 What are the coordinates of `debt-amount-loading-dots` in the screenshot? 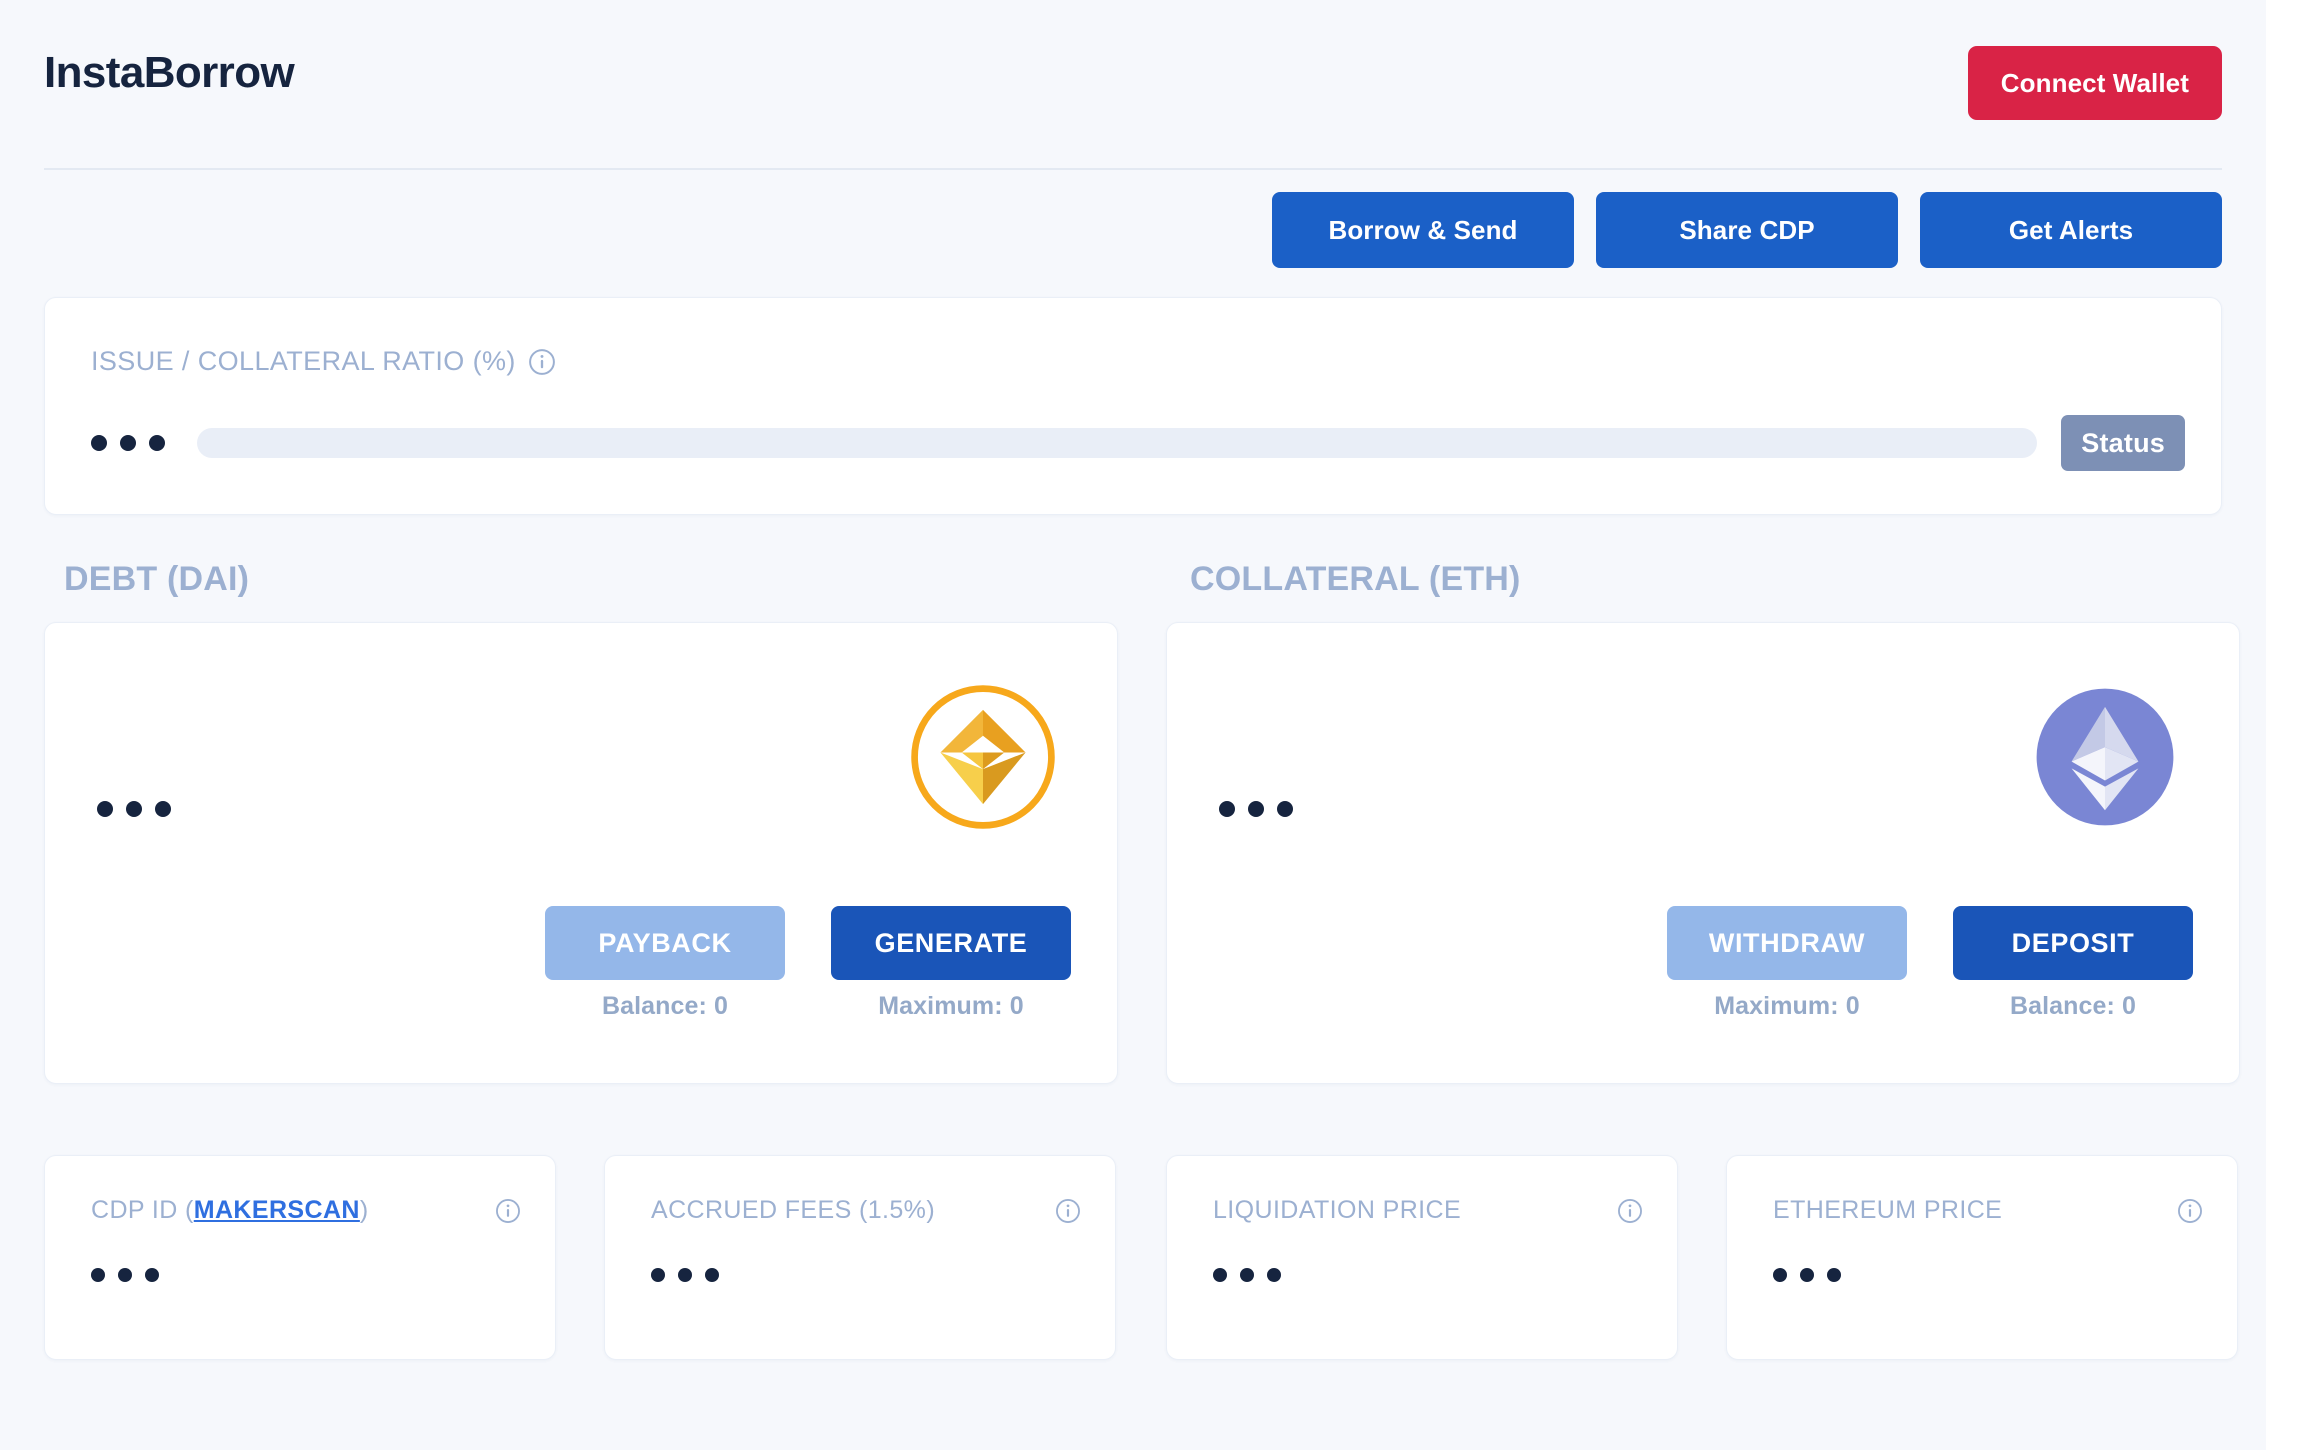 It's located at (134, 809).